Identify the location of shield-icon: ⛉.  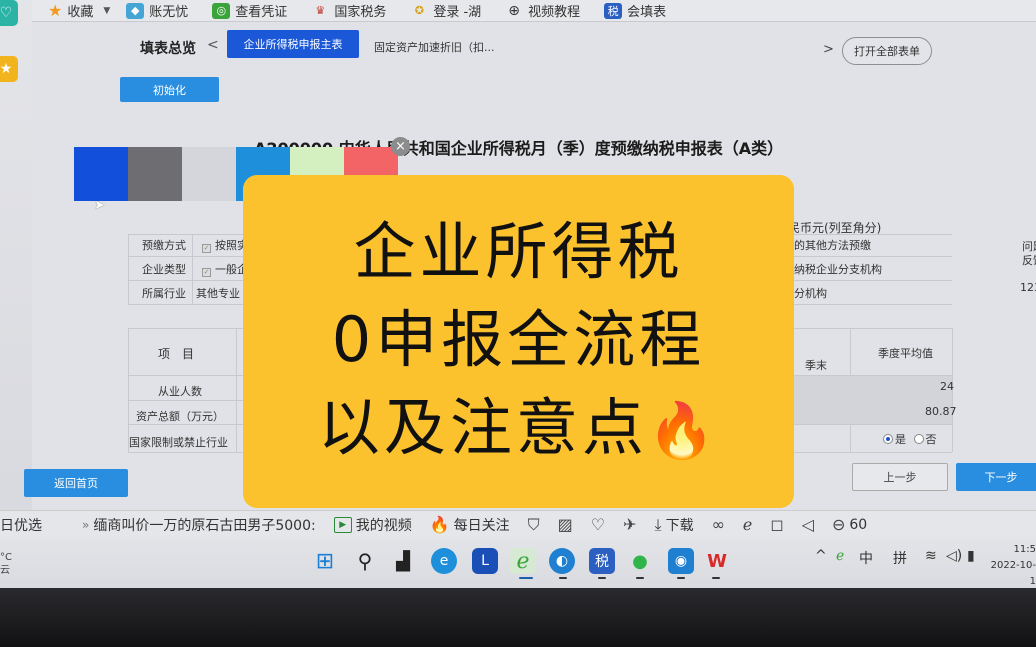
(533, 524).